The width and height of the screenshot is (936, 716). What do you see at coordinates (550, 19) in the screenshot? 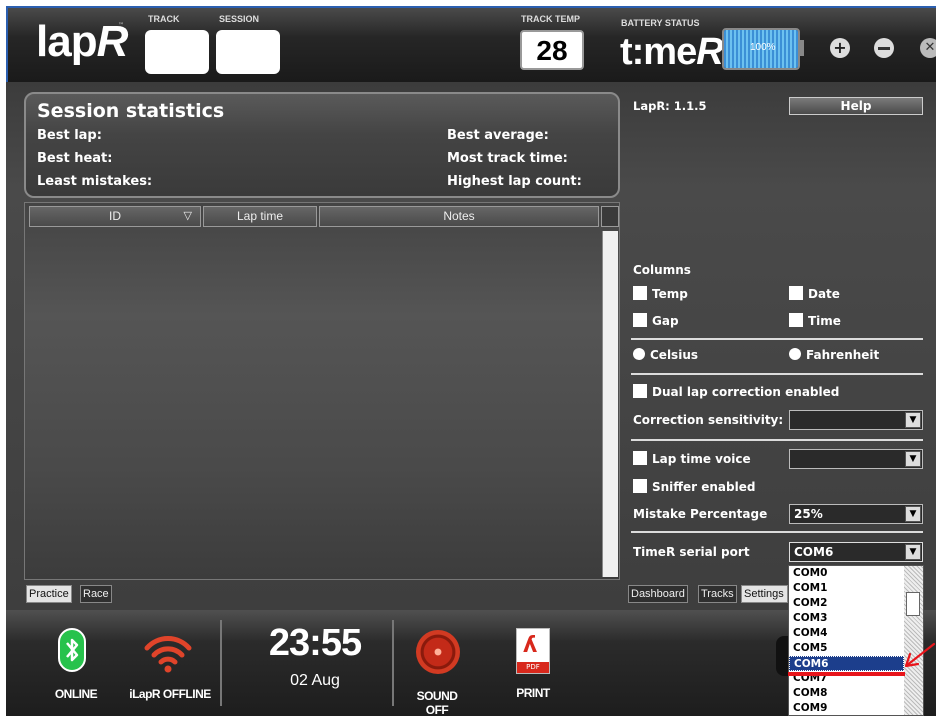
I see `track-temp-label: TRACK TEMP` at bounding box center [550, 19].